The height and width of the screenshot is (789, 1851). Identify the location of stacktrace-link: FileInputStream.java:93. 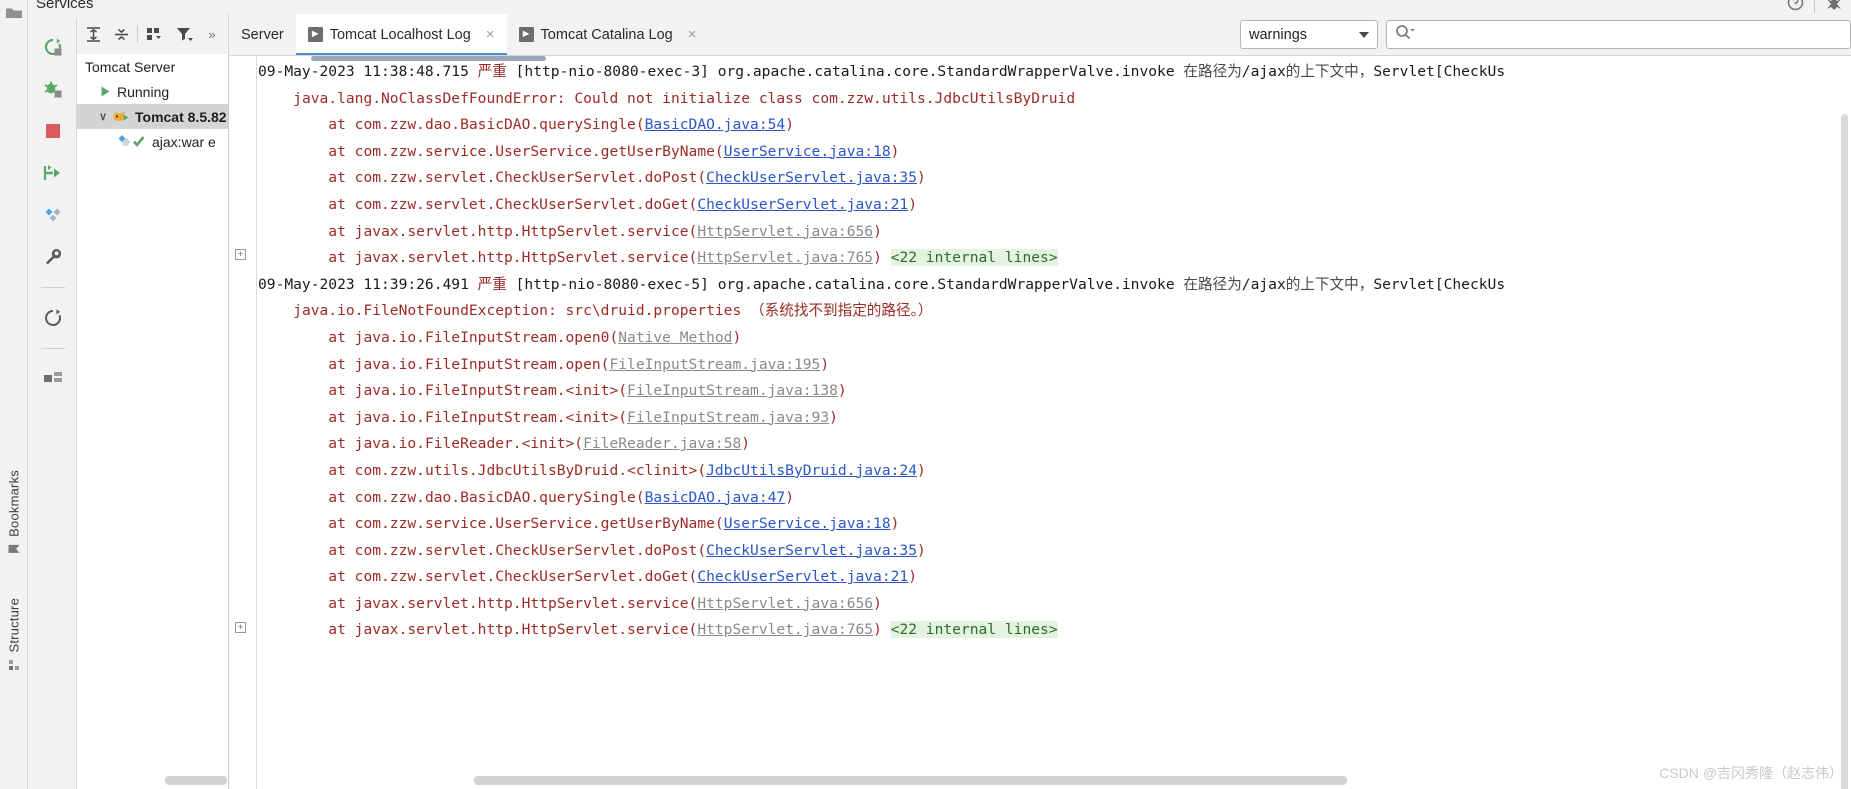
(728, 417).